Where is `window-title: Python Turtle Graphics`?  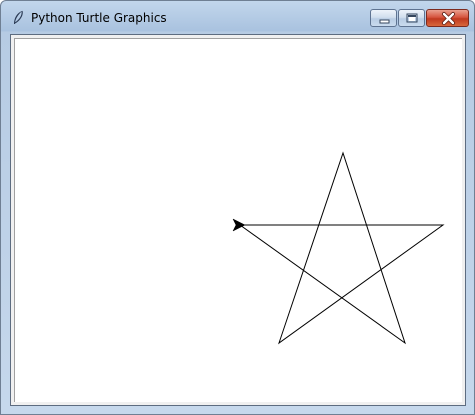 window-title: Python Turtle Graphics is located at coordinates (99, 18).